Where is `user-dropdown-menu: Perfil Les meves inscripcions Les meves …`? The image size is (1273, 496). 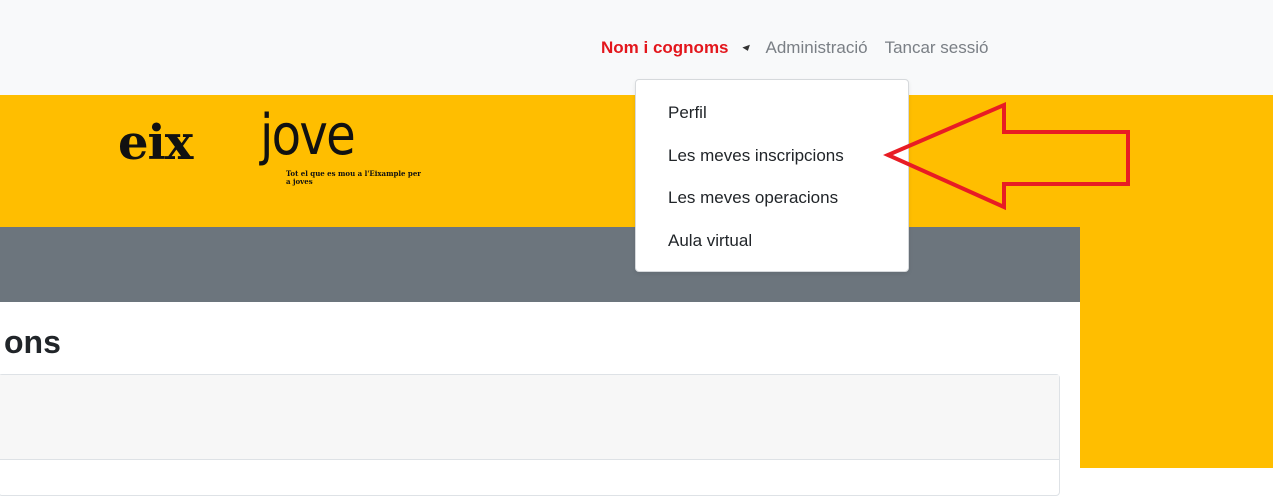 user-dropdown-menu: Perfil Les meves inscripcions Les meves … is located at coordinates (772, 175).